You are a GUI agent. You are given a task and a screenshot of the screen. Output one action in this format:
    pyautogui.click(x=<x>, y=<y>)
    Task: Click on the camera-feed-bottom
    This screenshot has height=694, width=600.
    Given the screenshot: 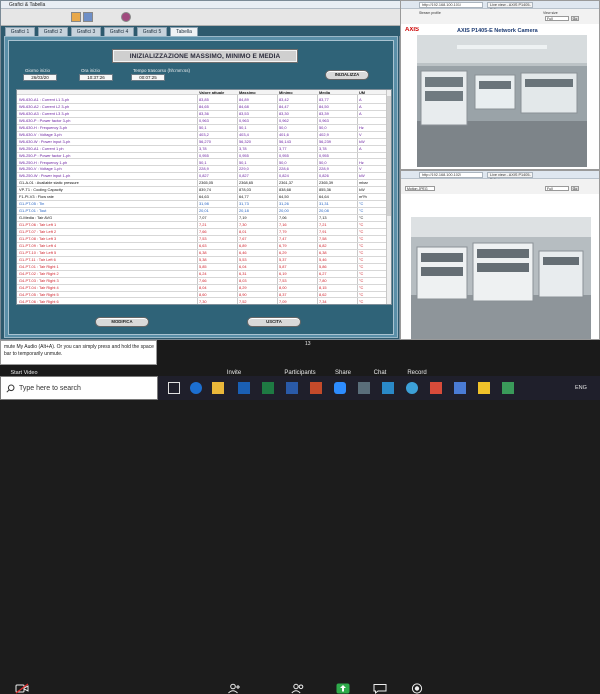 What is the action you would take?
    pyautogui.click(x=501, y=278)
    